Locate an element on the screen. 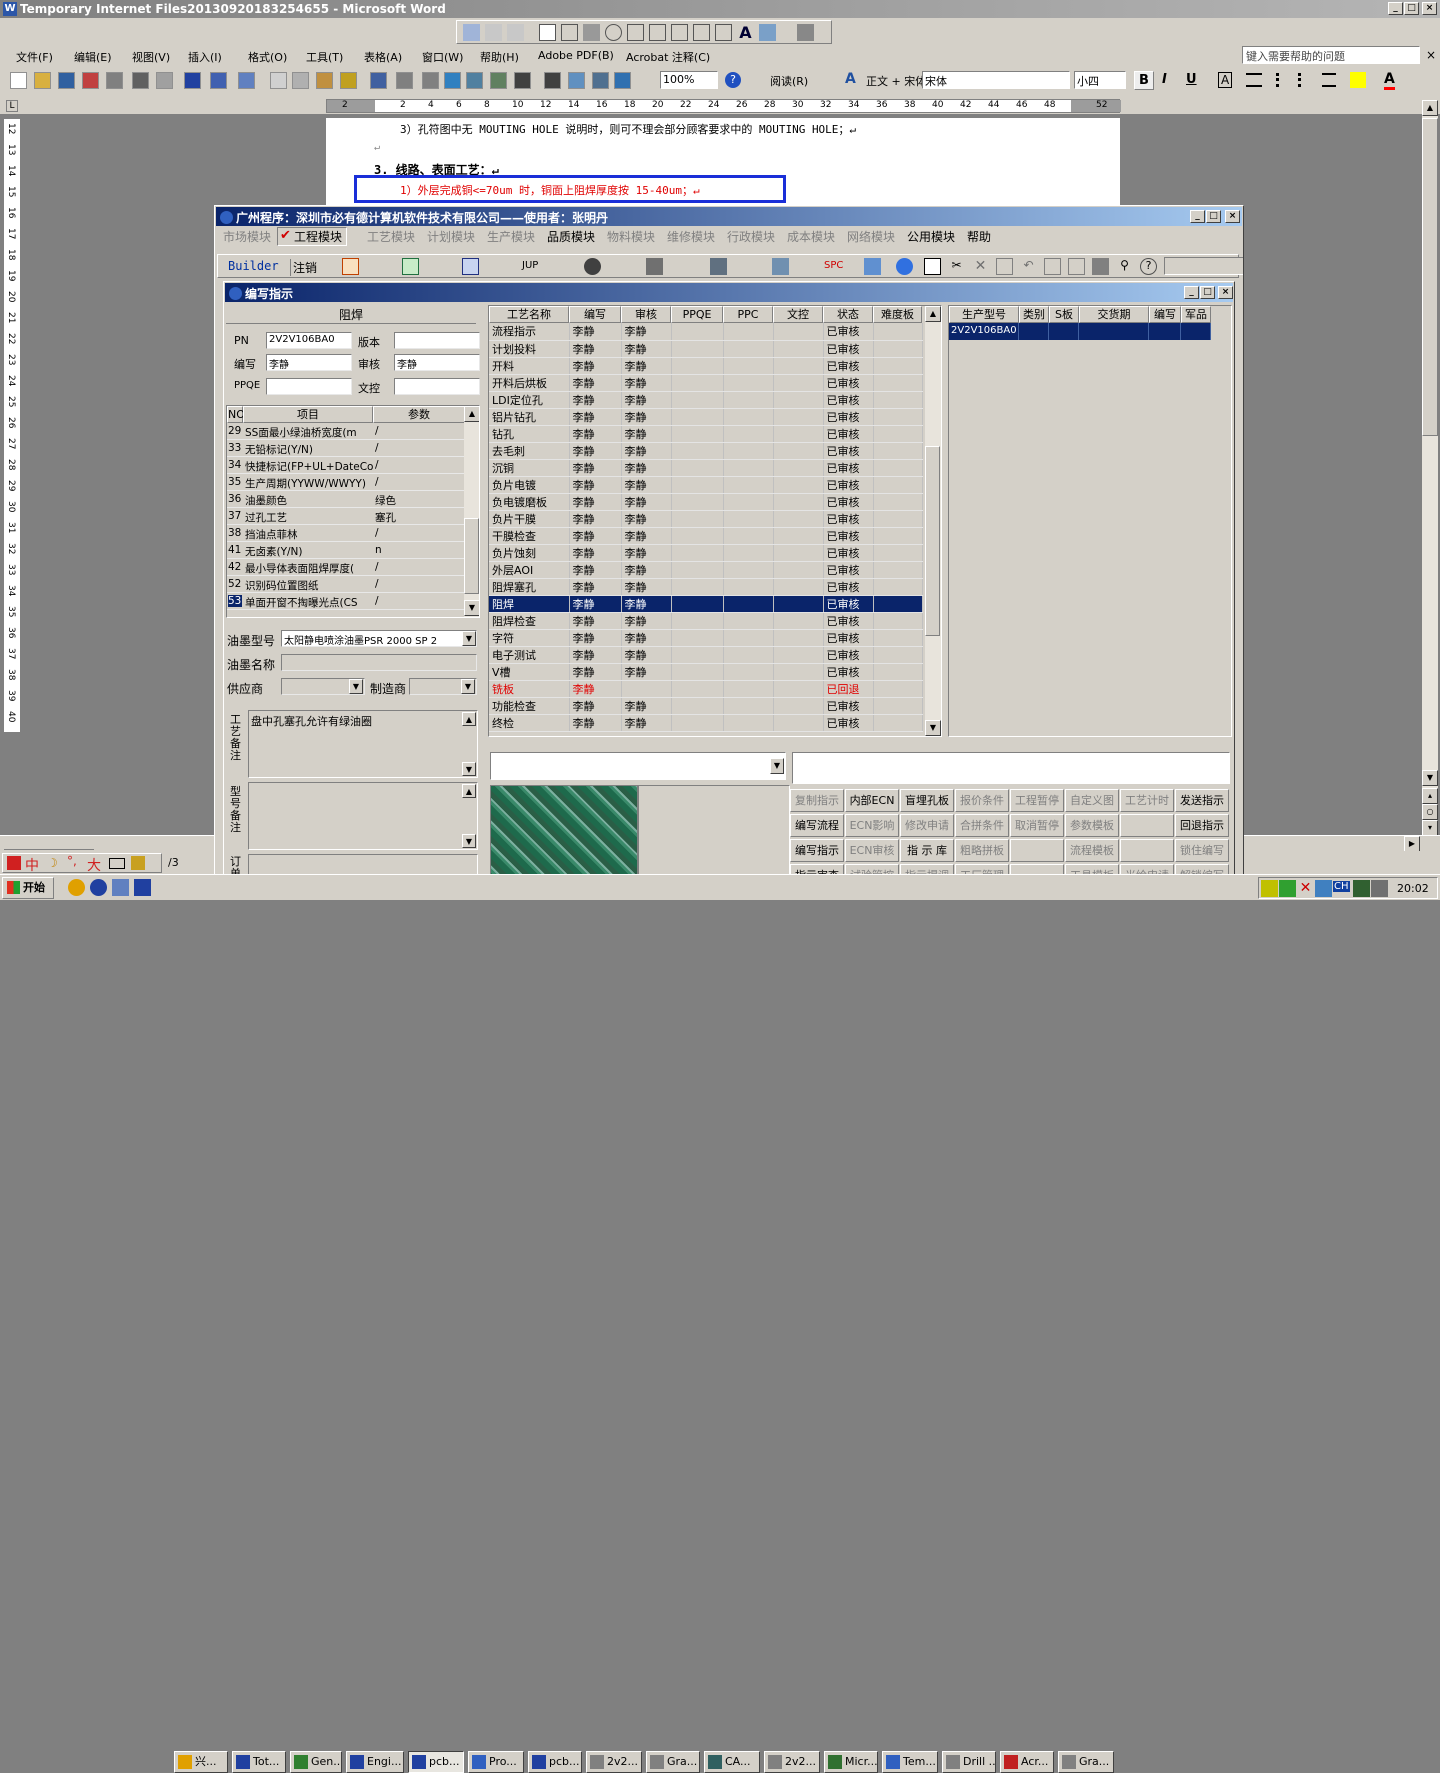 The width and height of the screenshot is (1440, 1773). model-note-field: ▲ ▼ is located at coordinates (363, 816).